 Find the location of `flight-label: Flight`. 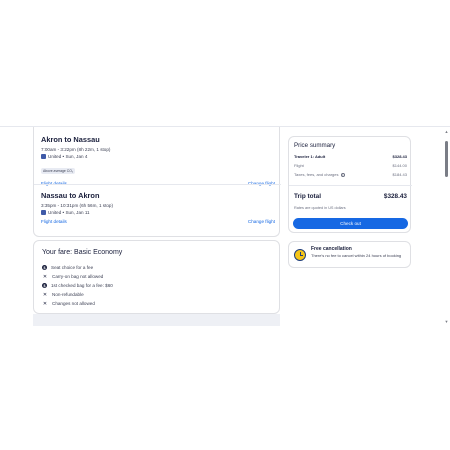

flight-label: Flight is located at coordinates (299, 165).